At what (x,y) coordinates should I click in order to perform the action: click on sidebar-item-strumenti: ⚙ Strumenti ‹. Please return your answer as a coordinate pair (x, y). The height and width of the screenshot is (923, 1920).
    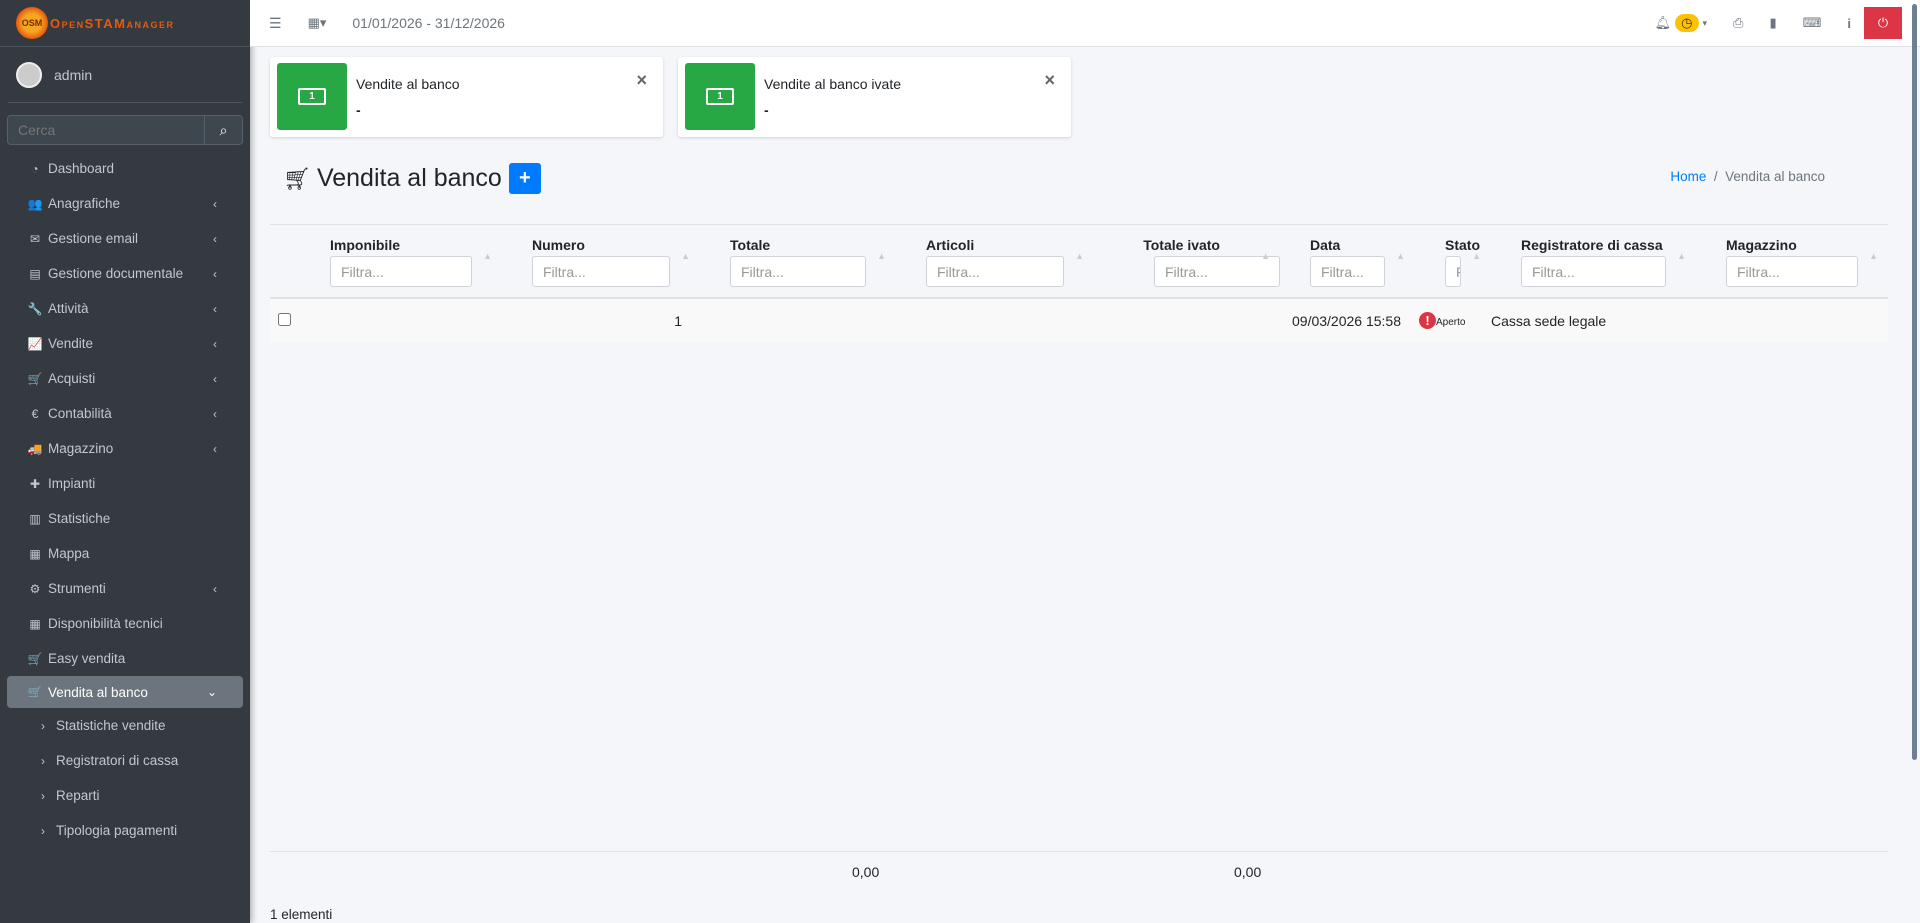
    Looking at the image, I should click on (125, 588).